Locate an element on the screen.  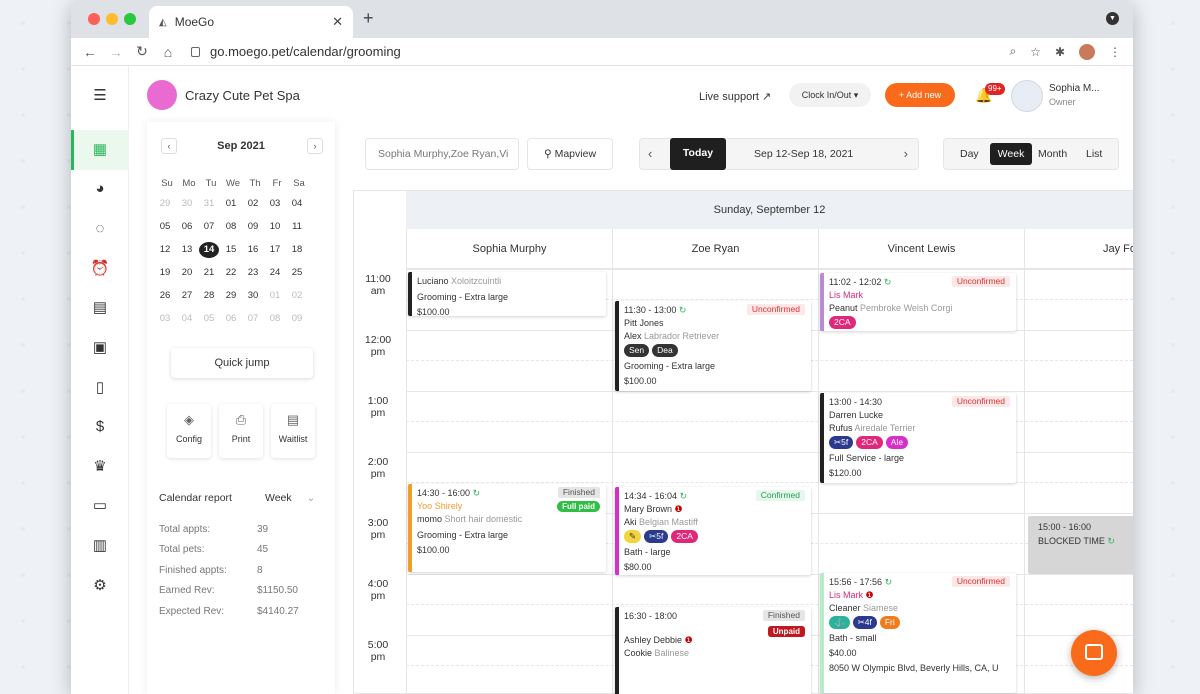
settings-gear-icon: ⚙ is located at coordinates (100, 586).